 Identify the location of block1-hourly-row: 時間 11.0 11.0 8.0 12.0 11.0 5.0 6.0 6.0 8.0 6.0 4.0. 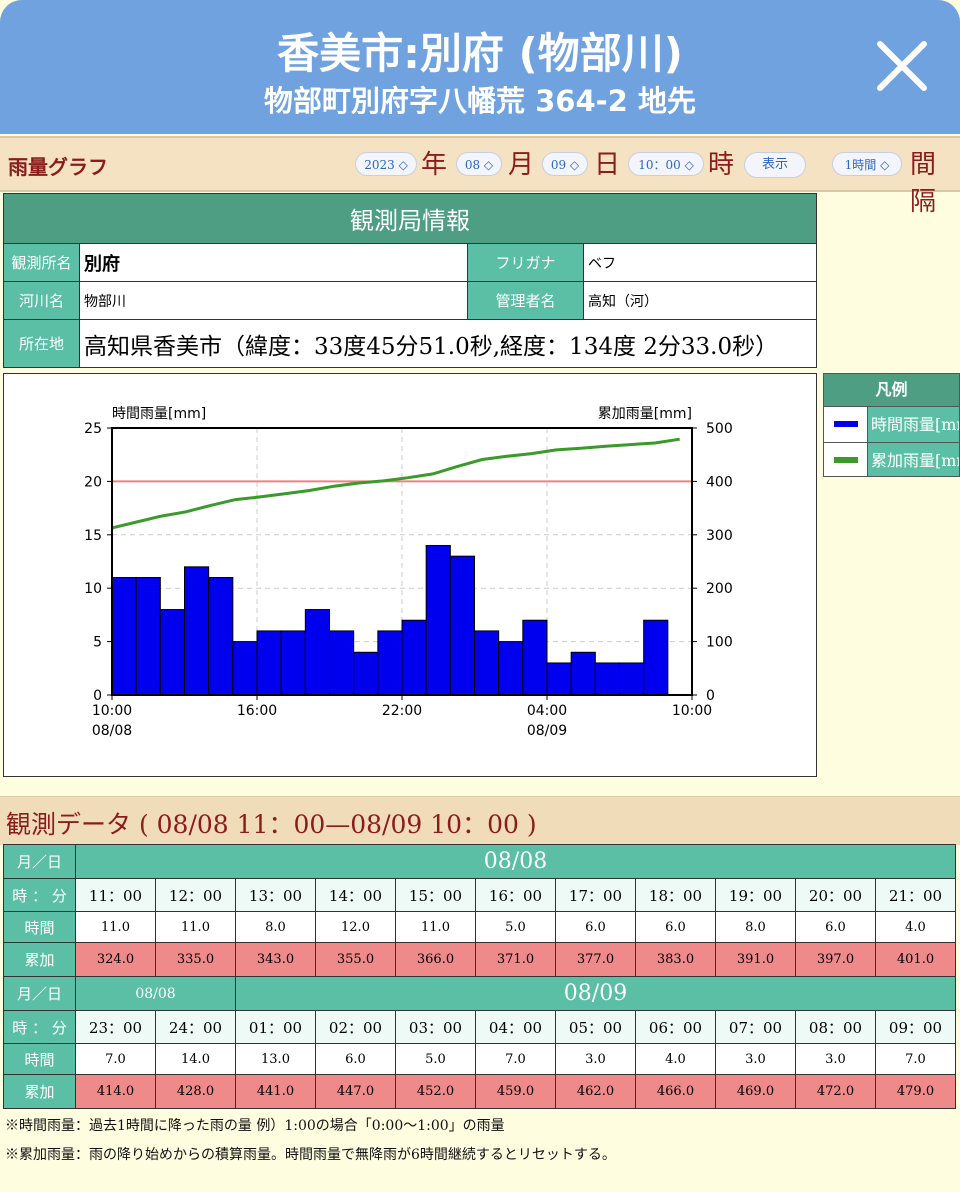
(479, 927).